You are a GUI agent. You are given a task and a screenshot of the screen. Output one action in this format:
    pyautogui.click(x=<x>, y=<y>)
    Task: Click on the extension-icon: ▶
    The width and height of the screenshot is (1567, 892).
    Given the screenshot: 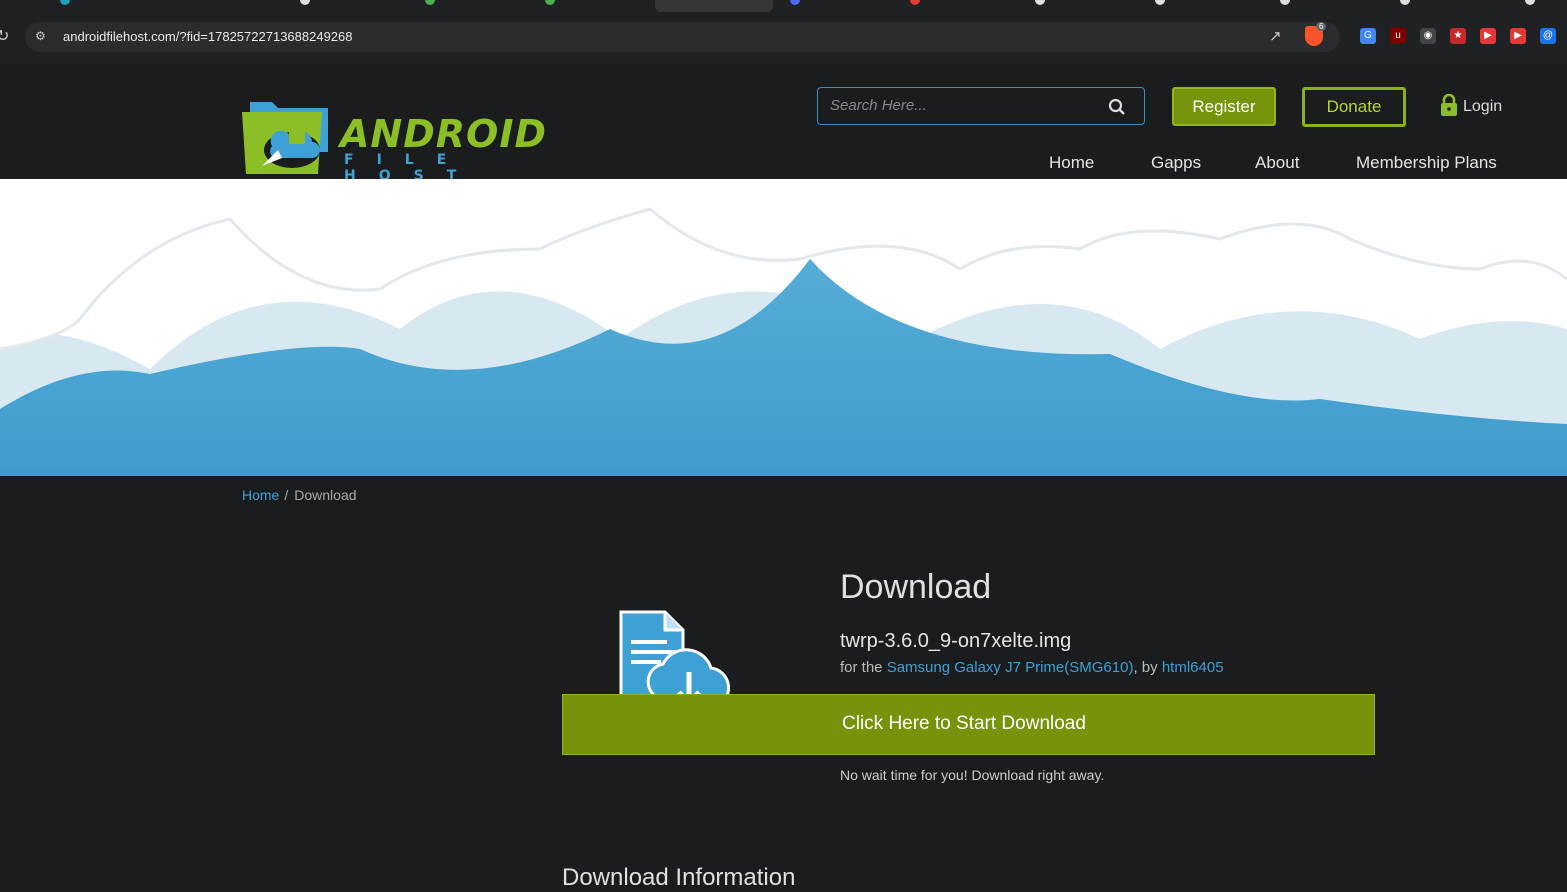 What is the action you would take?
    pyautogui.click(x=1488, y=36)
    